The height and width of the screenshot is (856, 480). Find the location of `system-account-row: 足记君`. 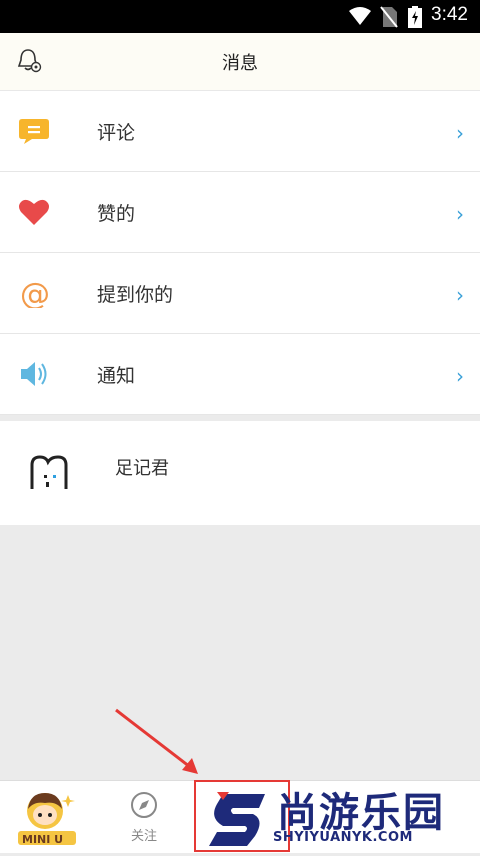

system-account-row: 足记君 is located at coordinates (240, 473).